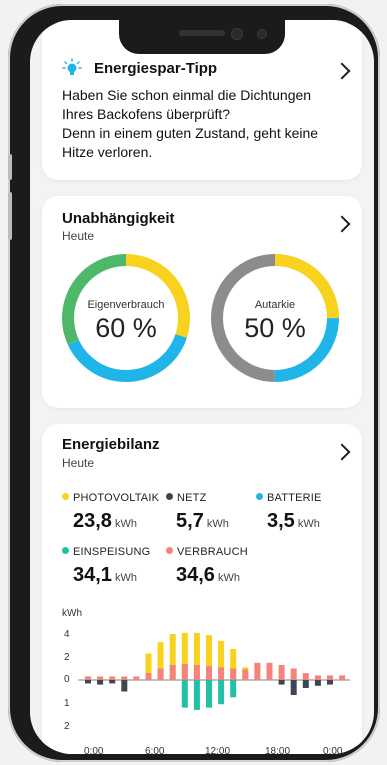 This screenshot has width=387, height=765. I want to click on balance-subtitle: Heute, so click(78, 463).